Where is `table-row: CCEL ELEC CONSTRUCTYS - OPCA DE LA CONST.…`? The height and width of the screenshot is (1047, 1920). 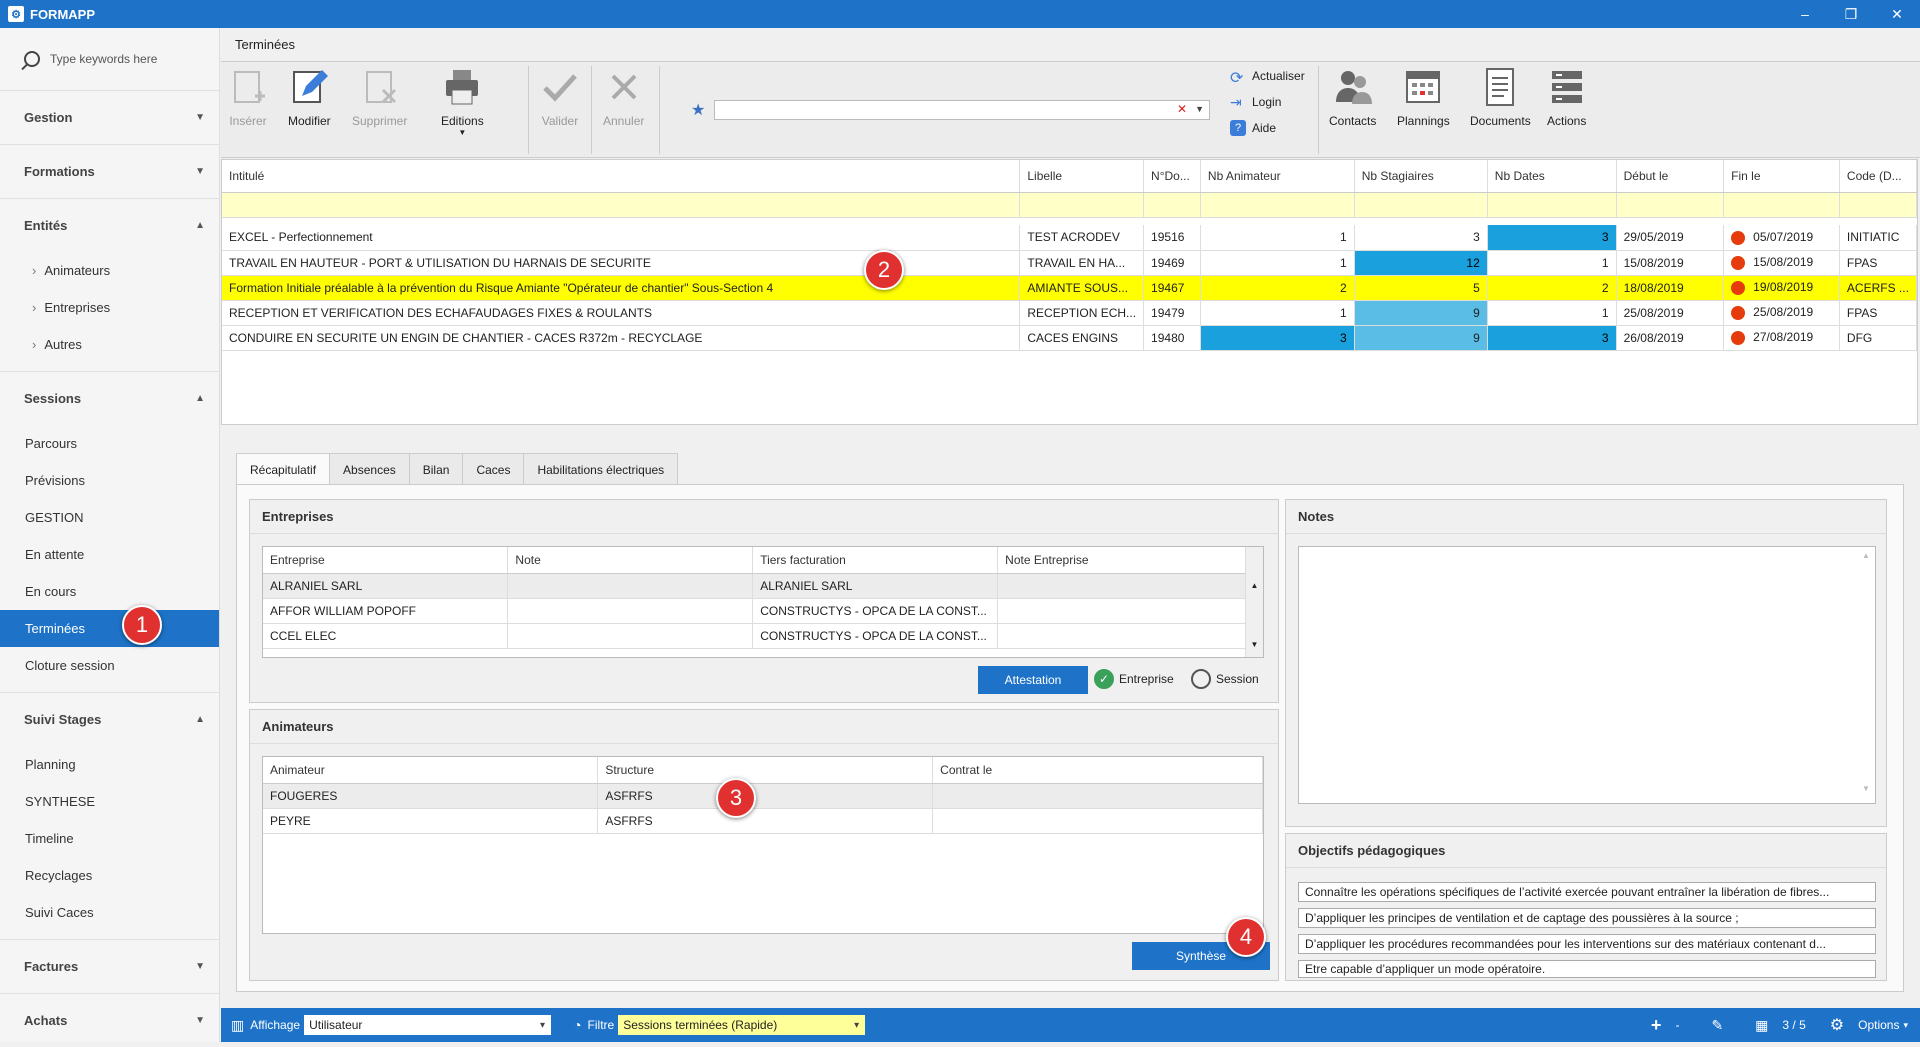
table-row: CCEL ELEC CONSTRUCTYS - OPCA DE LA CONST.… is located at coordinates (755, 636).